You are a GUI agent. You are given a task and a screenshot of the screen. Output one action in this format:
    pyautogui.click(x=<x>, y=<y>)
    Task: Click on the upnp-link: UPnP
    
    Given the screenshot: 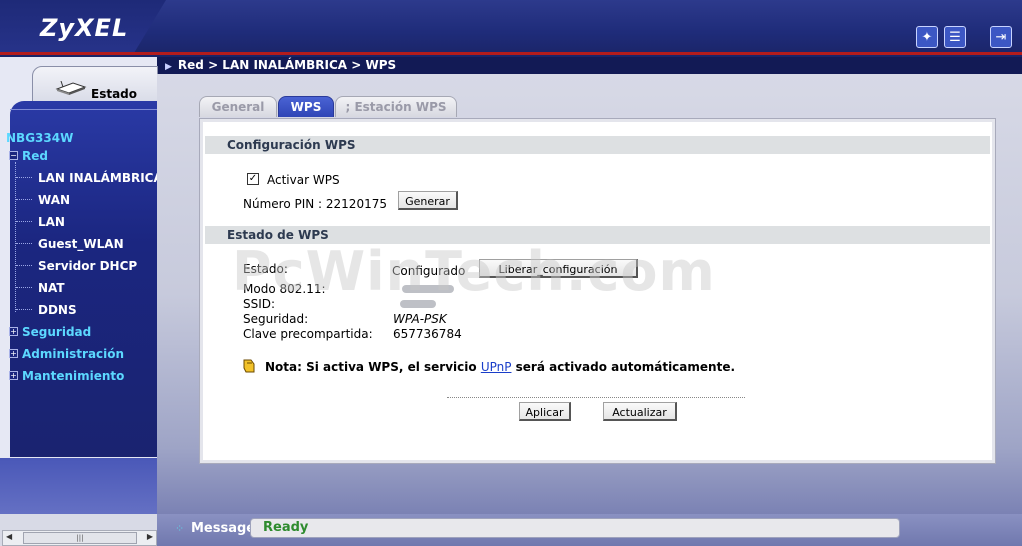 What is the action you would take?
    pyautogui.click(x=496, y=367)
    